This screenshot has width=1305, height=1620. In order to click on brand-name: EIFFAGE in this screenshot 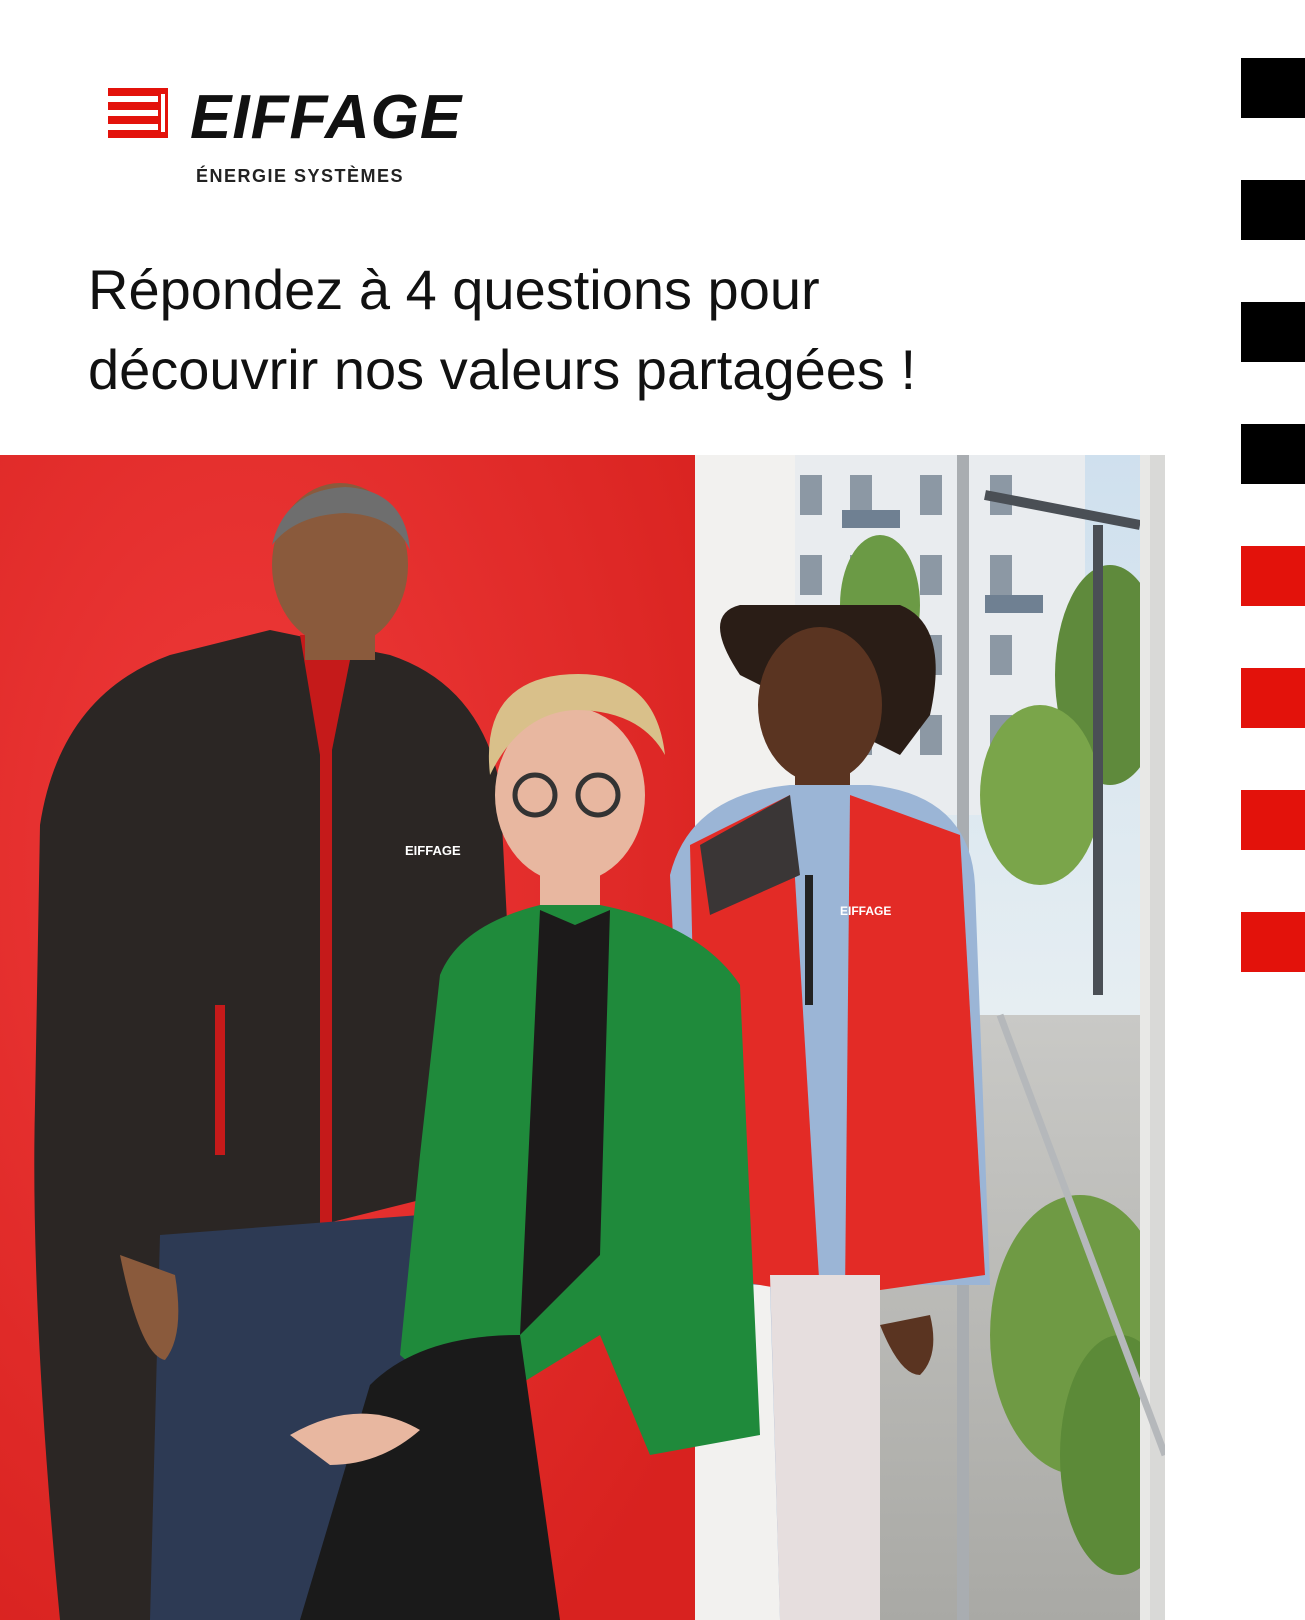, I will do `click(326, 117)`.